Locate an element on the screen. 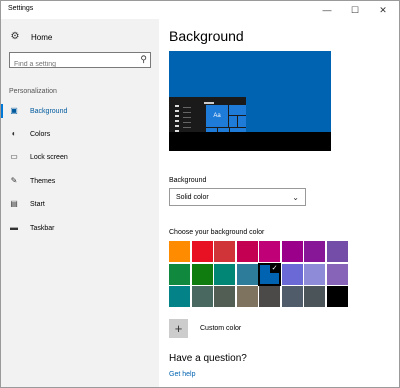 This screenshot has width=400, height=388. sidebar-item-label: Lock screen is located at coordinates (49, 157).